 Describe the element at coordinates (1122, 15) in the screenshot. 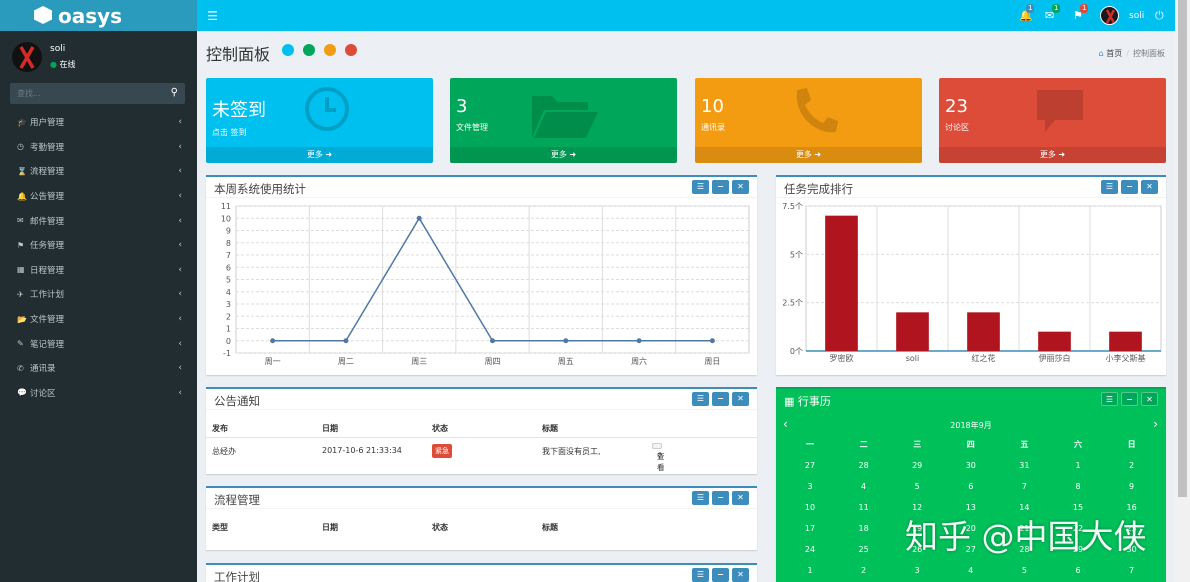

I see `user-menu: soli` at that location.